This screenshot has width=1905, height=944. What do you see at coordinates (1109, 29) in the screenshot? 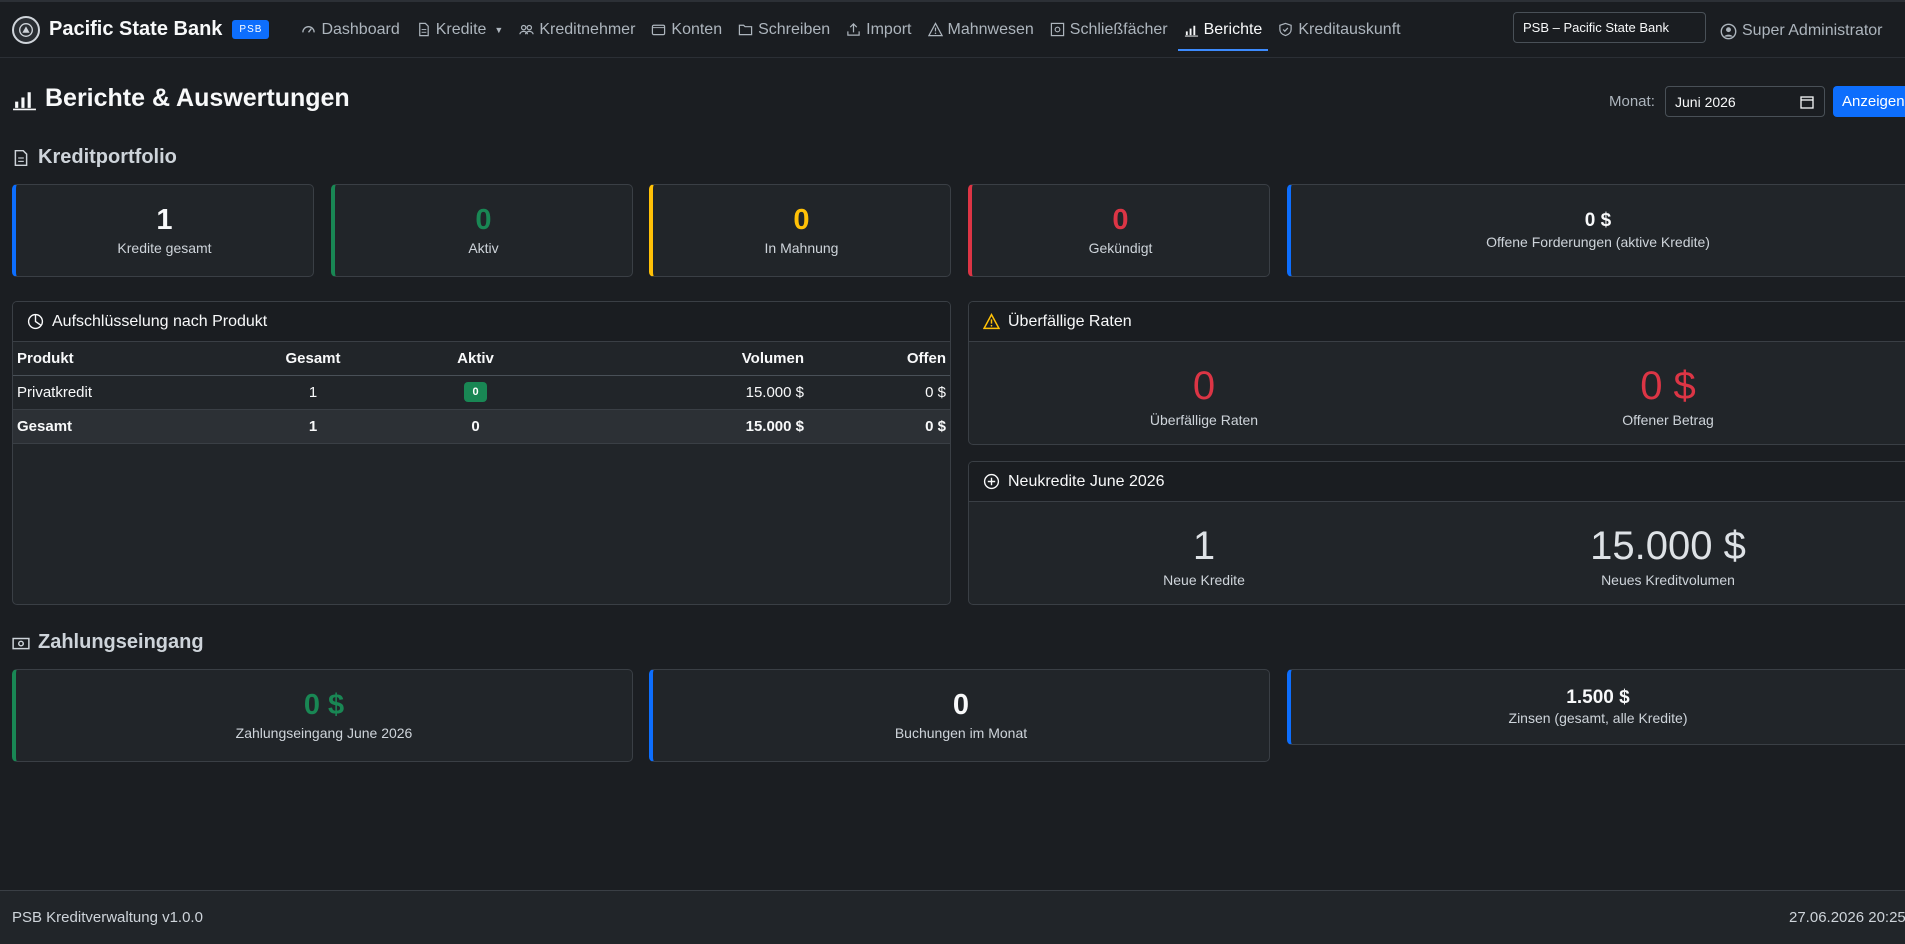
I see `nav-schliessfaecher: Schließfächer` at bounding box center [1109, 29].